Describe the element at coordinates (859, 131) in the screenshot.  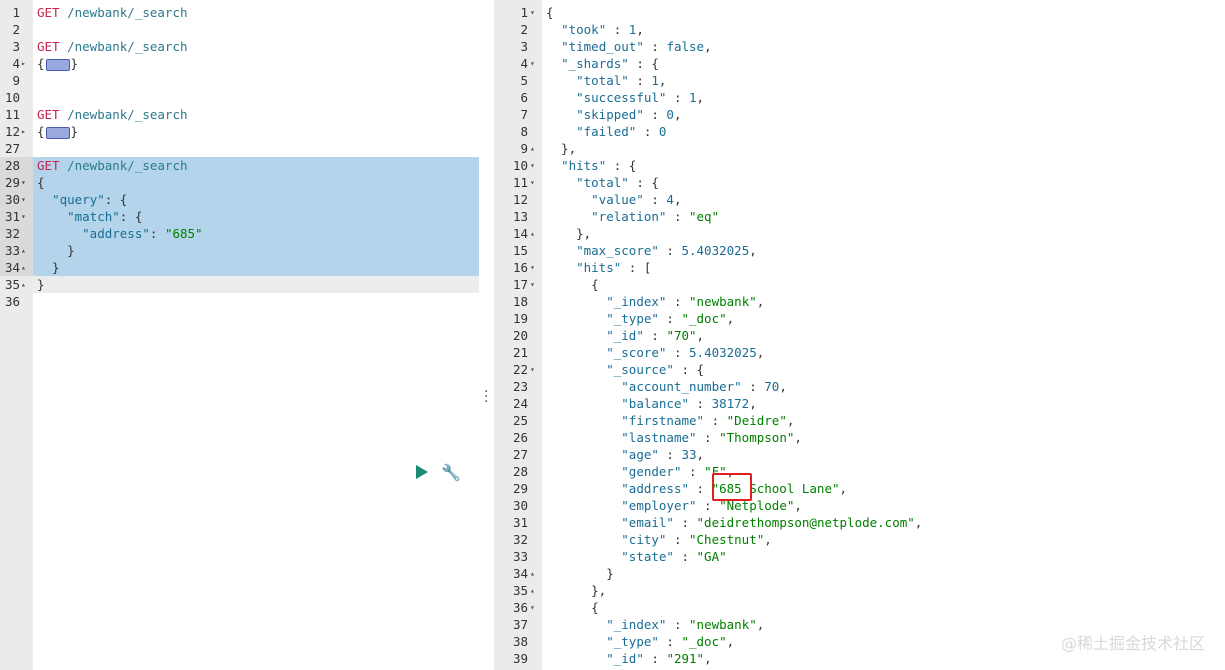
I see `code-line: 8 "failed" : 0` at that location.